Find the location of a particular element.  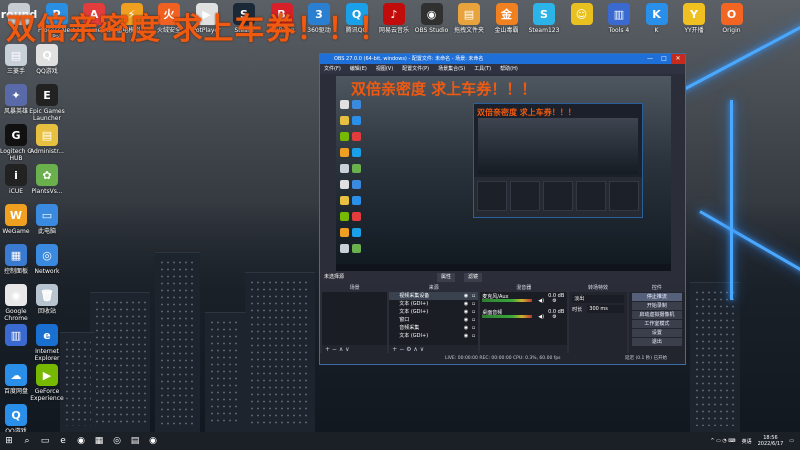

taskbar-app-icon: ▦ is located at coordinates (99, 441).